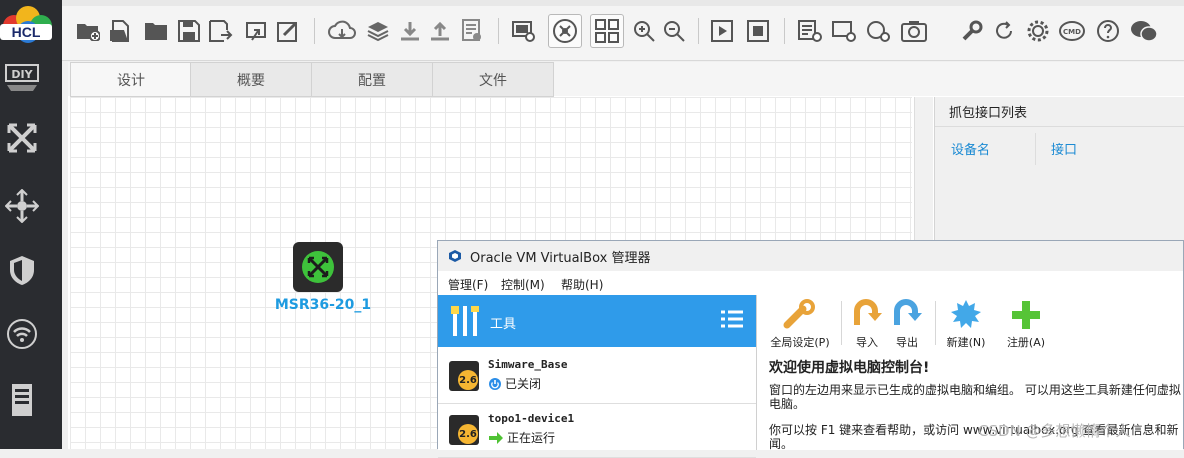 The image size is (1184, 458). Describe the element at coordinates (758, 31) in the screenshot. I see `stop-icon` at that location.